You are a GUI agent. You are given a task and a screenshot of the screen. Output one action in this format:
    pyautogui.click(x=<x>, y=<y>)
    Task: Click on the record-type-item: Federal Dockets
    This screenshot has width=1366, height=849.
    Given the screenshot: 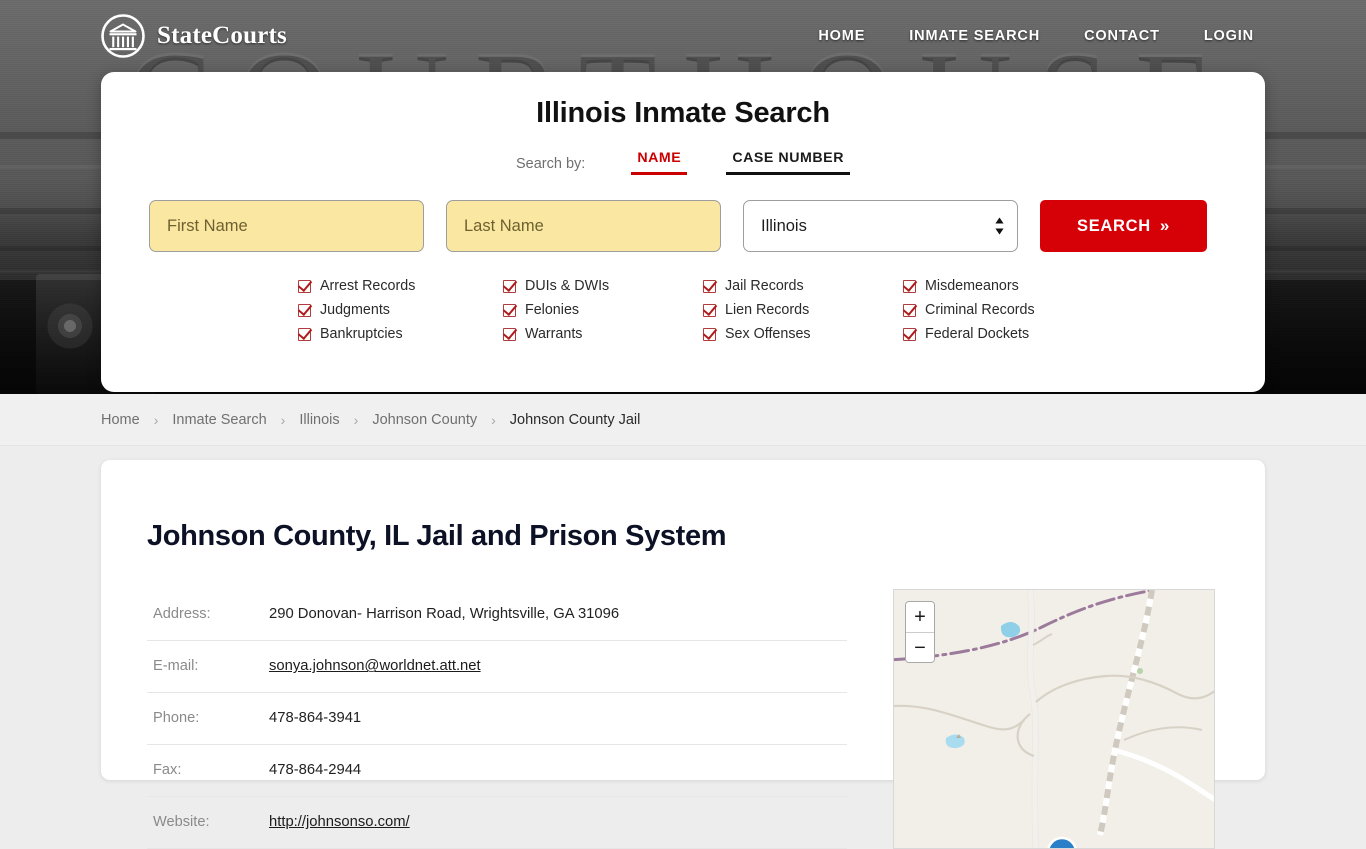 What is the action you would take?
    pyautogui.click(x=985, y=334)
    